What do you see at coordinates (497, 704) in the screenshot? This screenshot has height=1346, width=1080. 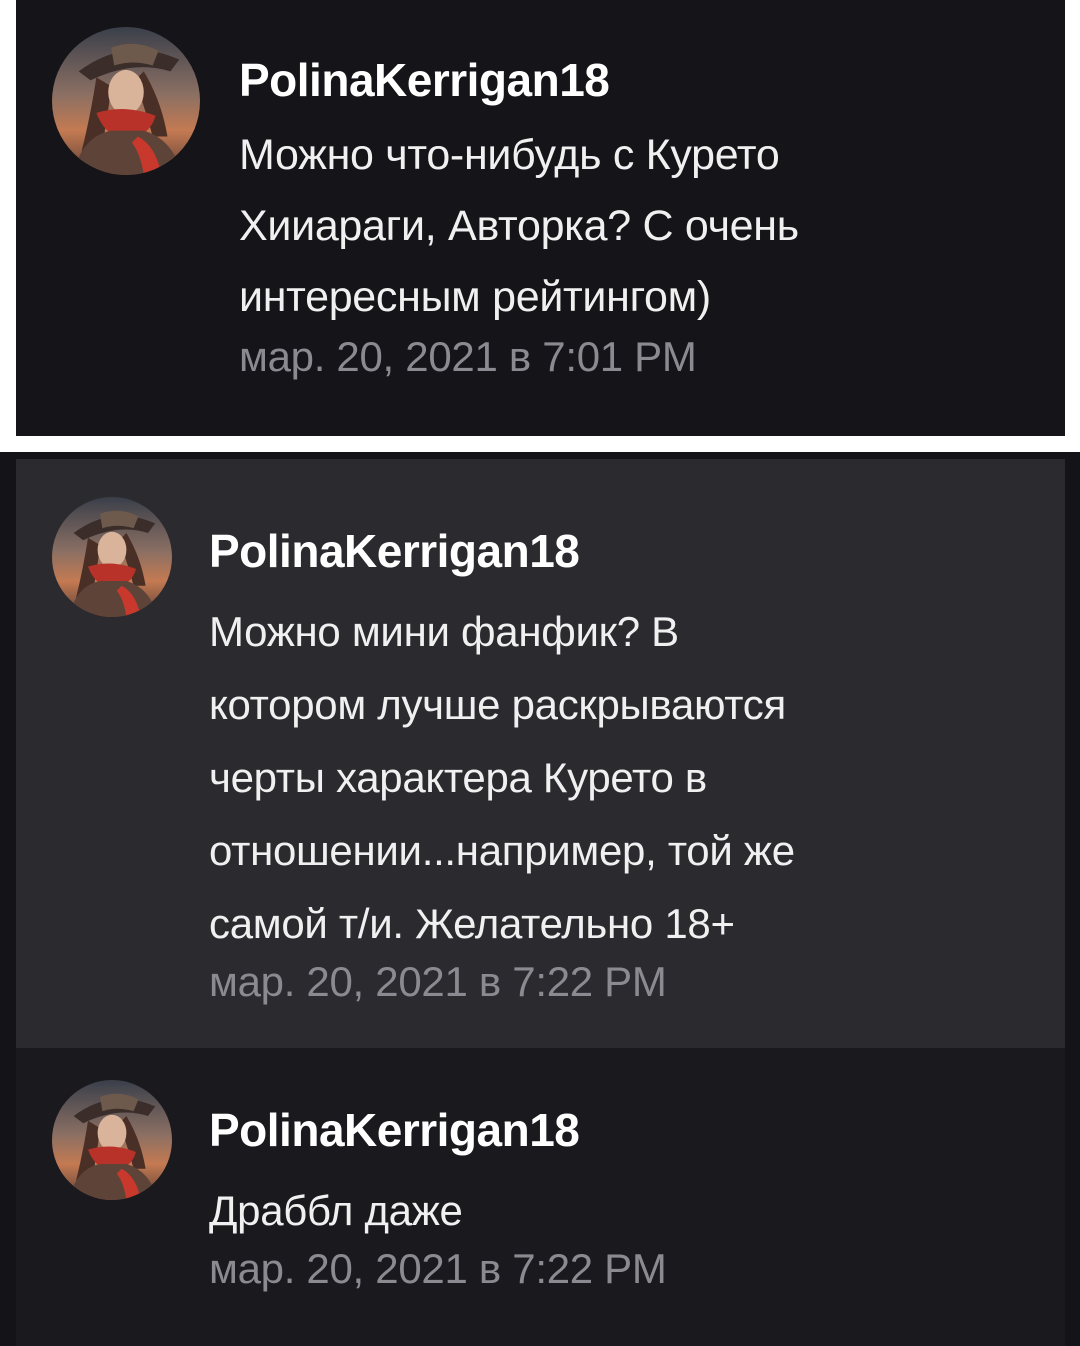 I see `message-line: котором лучше раскрываются` at bounding box center [497, 704].